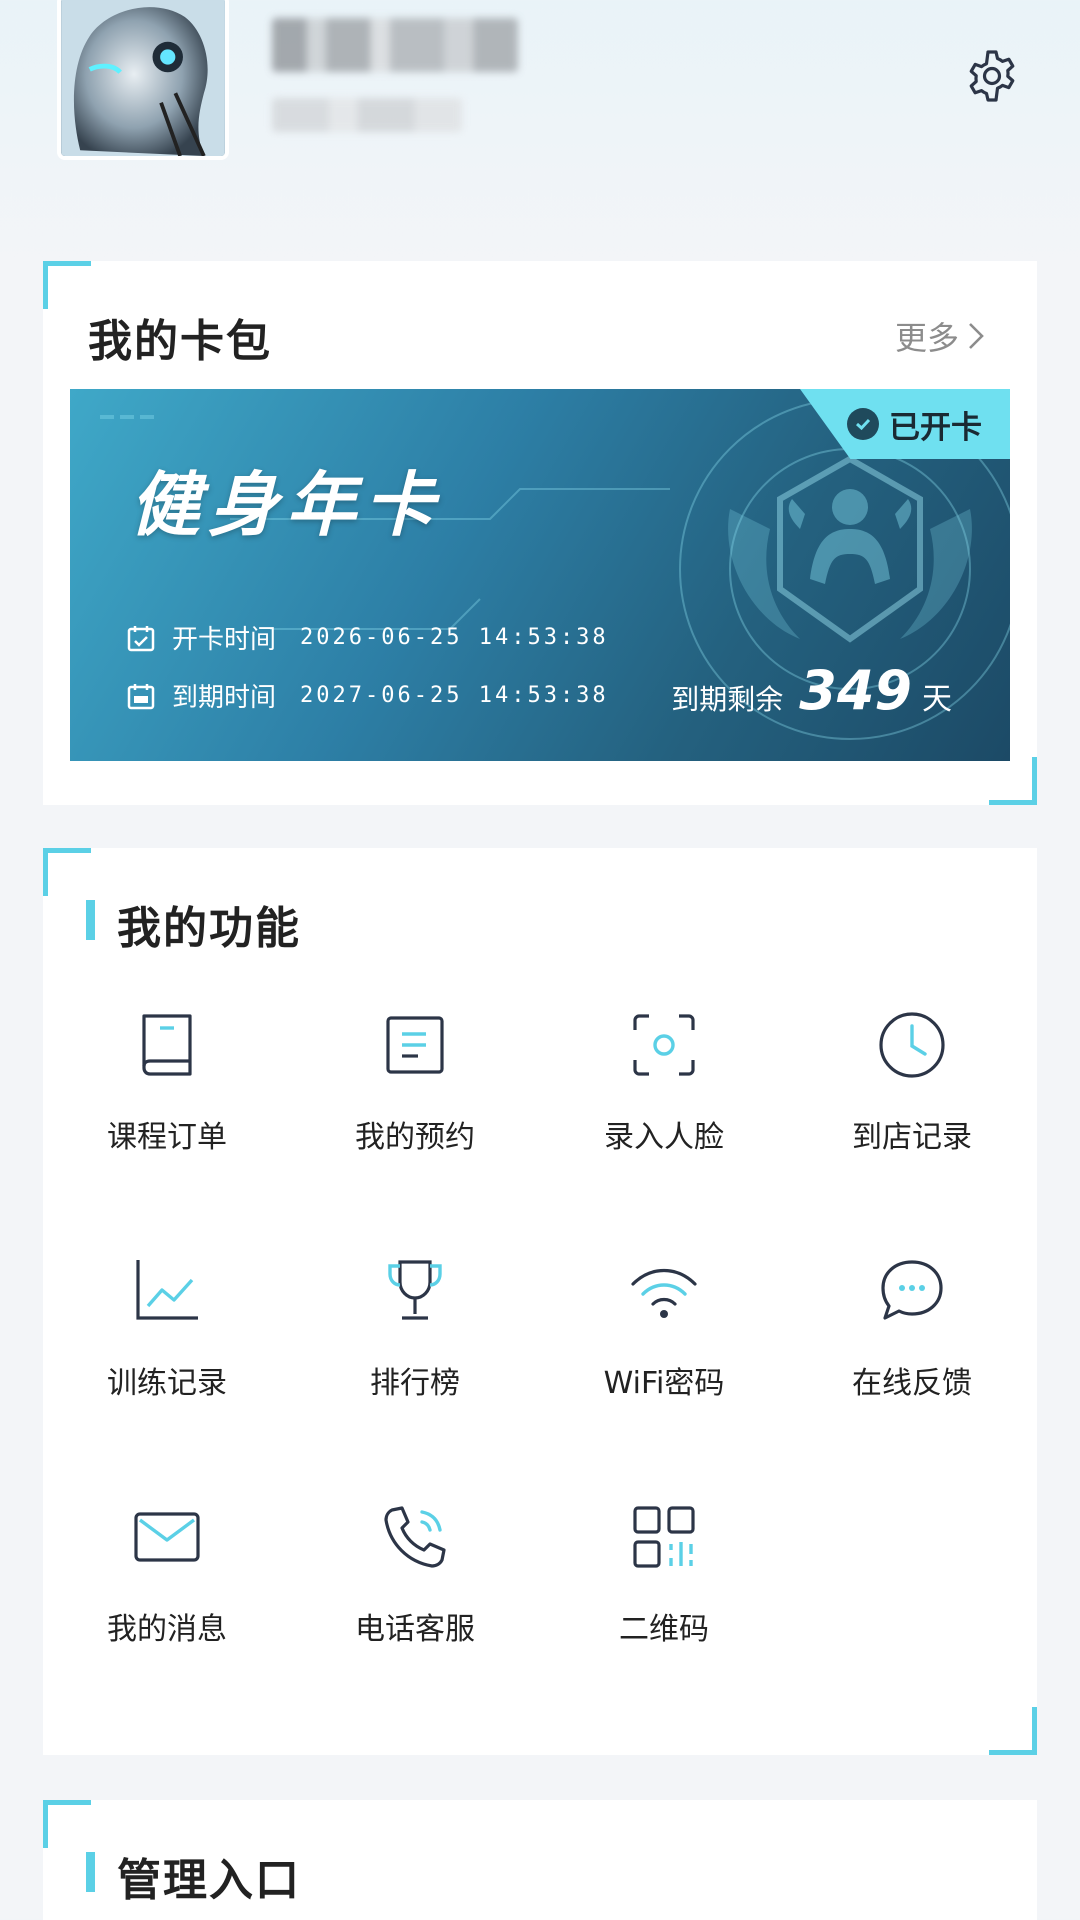  What do you see at coordinates (912, 1383) in the screenshot?
I see `feature-label: 在线反馈` at bounding box center [912, 1383].